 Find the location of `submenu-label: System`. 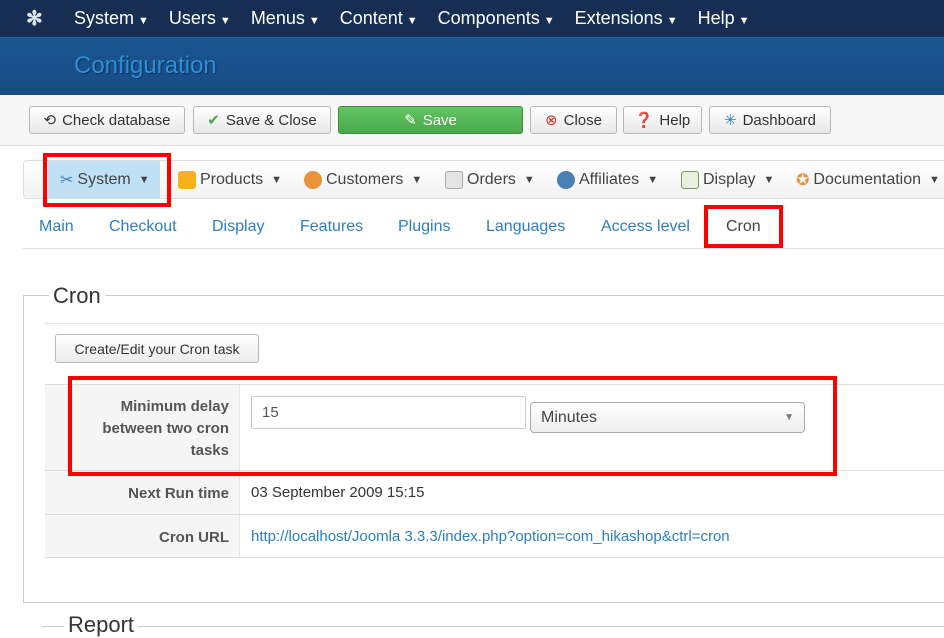

submenu-label: System is located at coordinates (104, 179).